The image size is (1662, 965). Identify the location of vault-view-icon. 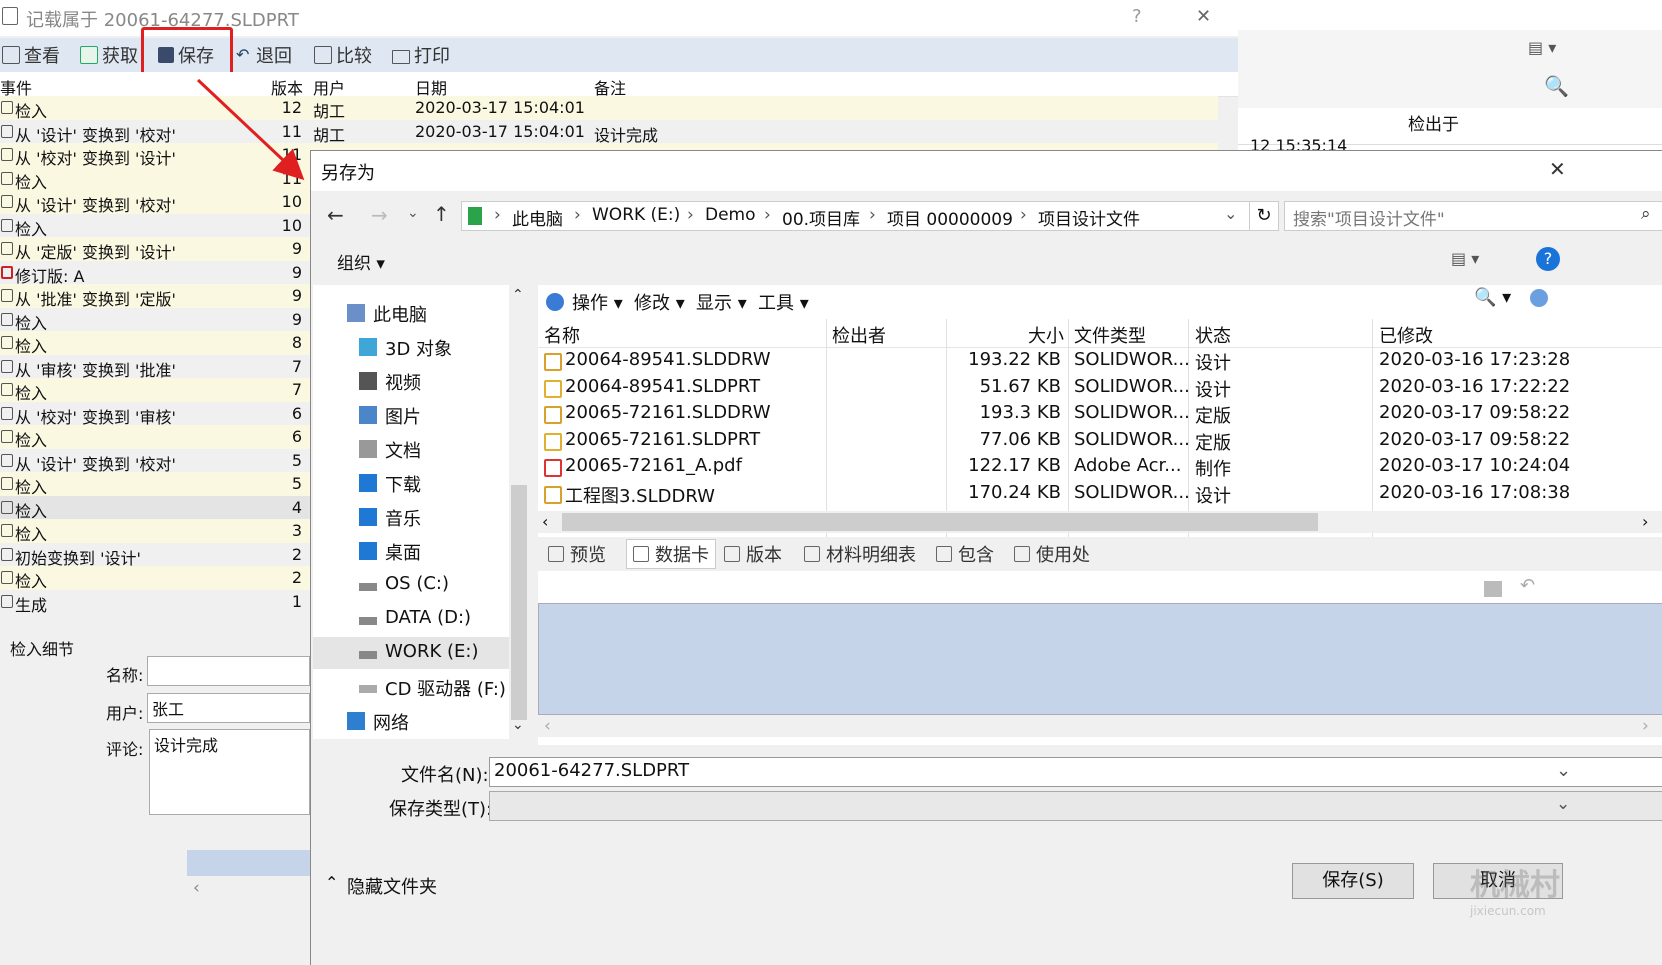
(1539, 298).